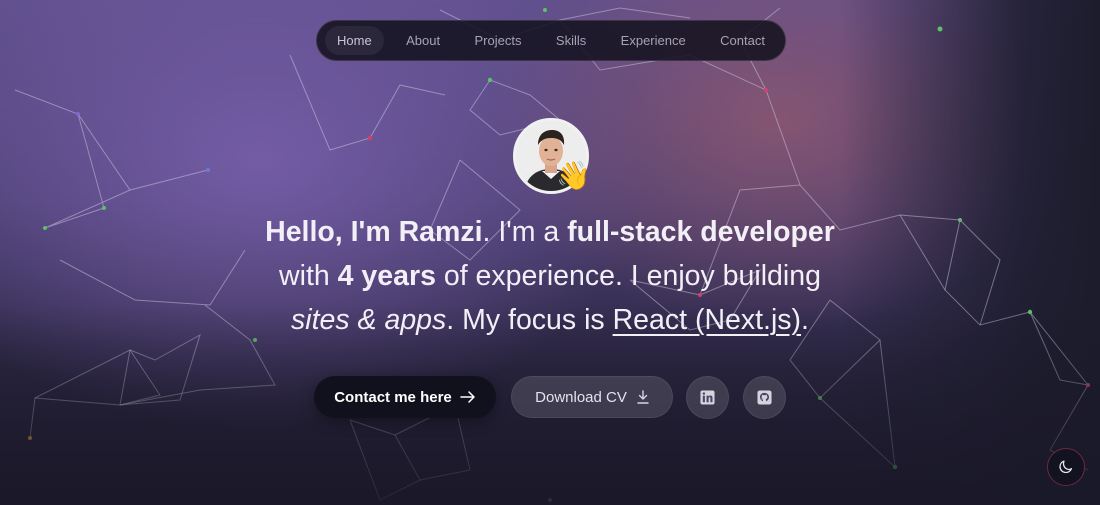 The width and height of the screenshot is (1100, 505). Describe the element at coordinates (467, 397) in the screenshot. I see `arrow-right-icon` at that location.